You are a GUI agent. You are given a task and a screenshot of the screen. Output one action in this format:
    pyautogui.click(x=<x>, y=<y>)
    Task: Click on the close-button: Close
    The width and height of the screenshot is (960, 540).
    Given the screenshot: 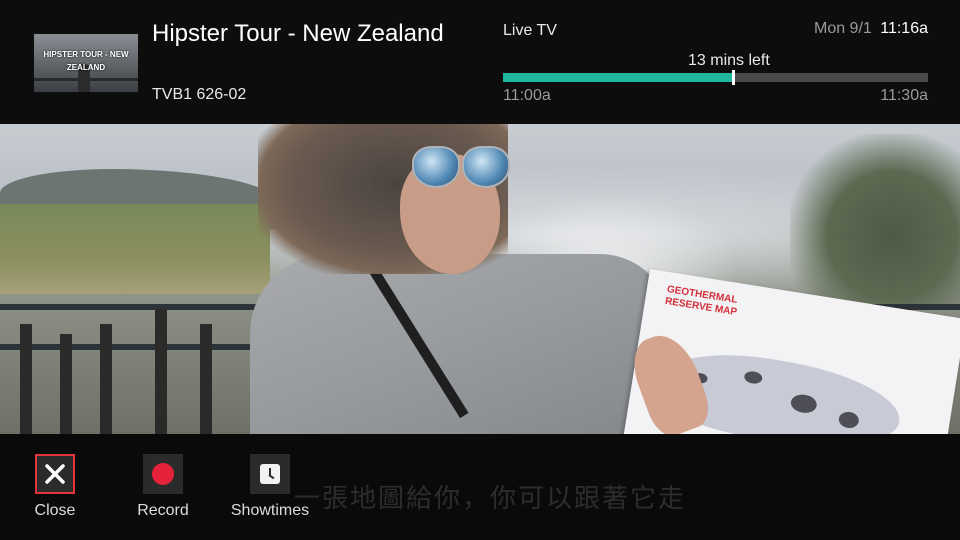 What is the action you would take?
    pyautogui.click(x=55, y=487)
    